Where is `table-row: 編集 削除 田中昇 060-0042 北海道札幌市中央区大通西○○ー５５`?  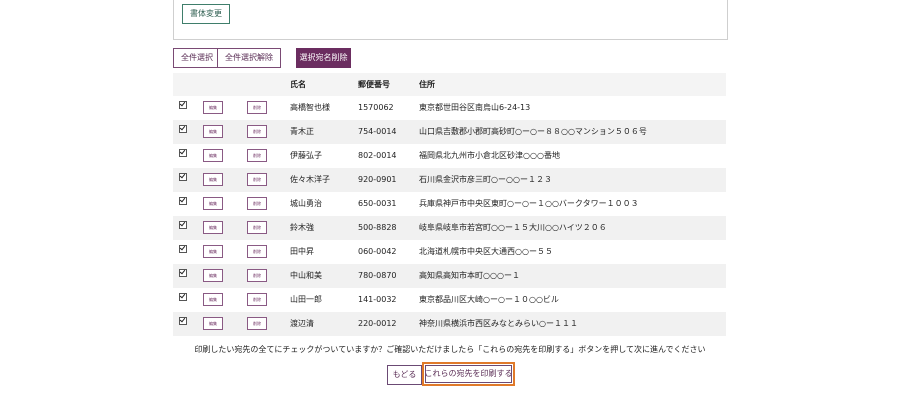
table-row: 編集 削除 田中昇 060-0042 北海道札幌市中央区大通西○○ー５５ is located at coordinates (449, 252).